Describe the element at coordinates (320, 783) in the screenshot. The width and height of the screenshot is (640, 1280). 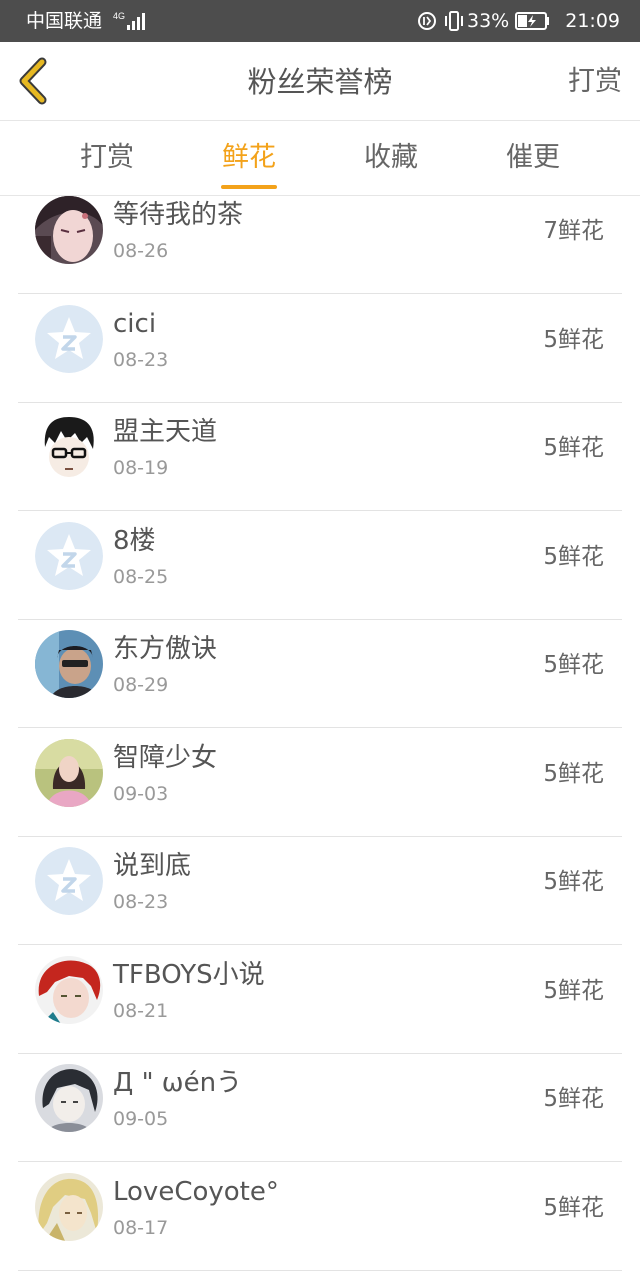
I see `fan-row: 智障少女 09-03 5鲜花` at that location.